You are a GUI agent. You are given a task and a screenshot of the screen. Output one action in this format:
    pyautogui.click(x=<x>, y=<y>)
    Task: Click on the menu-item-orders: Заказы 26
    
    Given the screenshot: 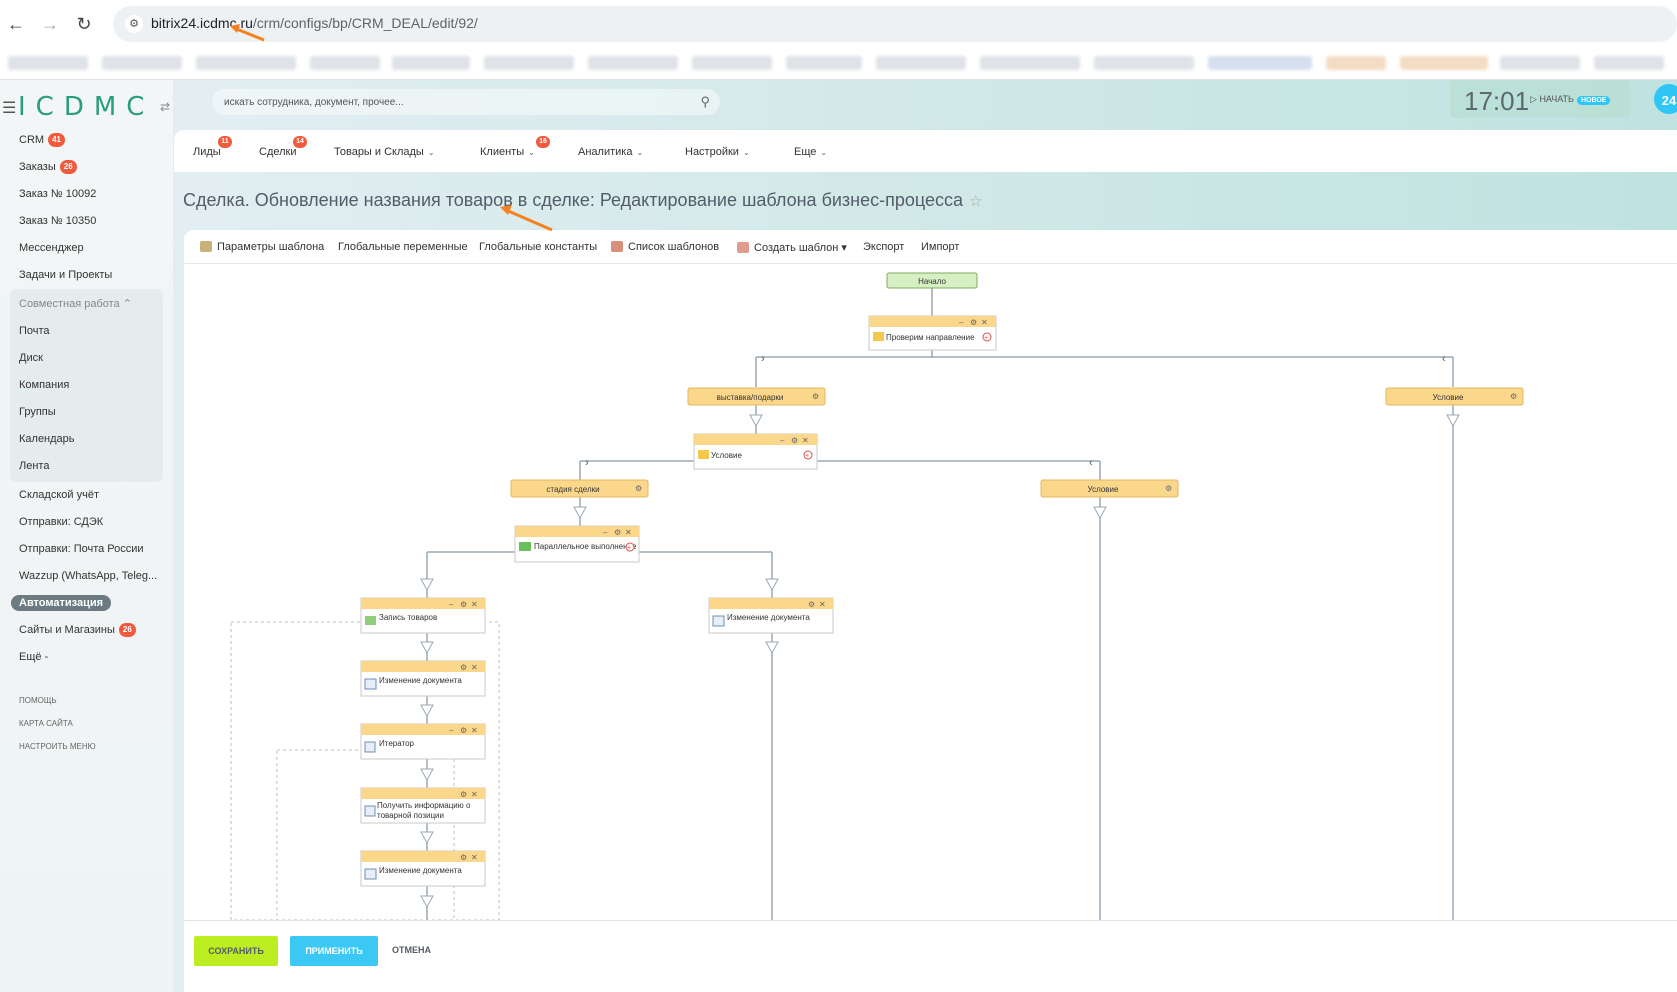 What is the action you would take?
    pyautogui.click(x=86, y=167)
    